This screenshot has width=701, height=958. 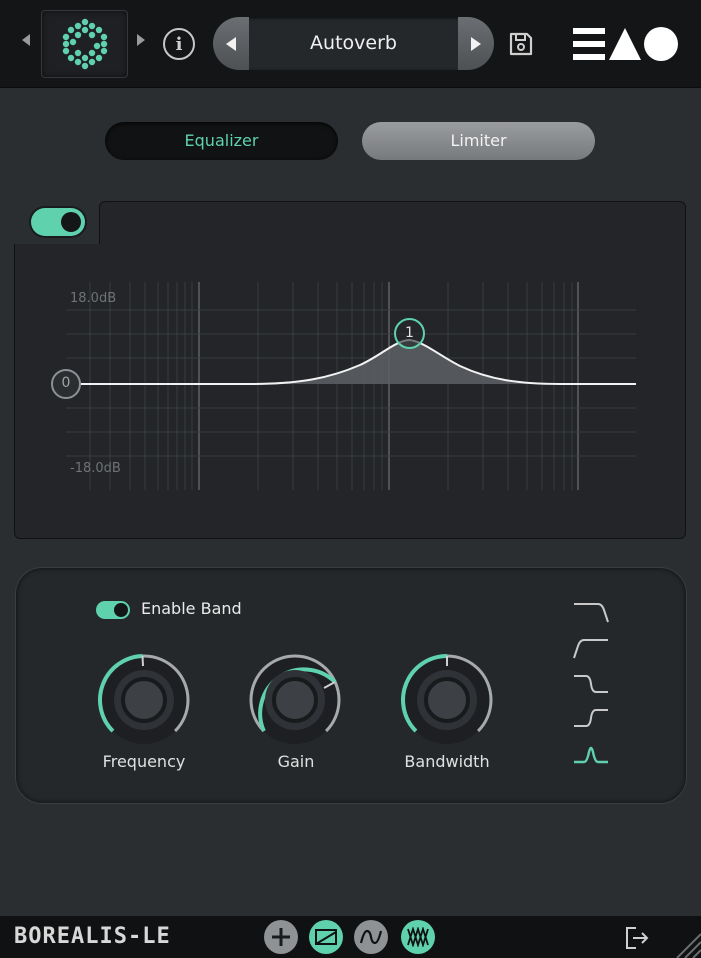 I want to click on low-cut-icon, so click(x=591, y=648).